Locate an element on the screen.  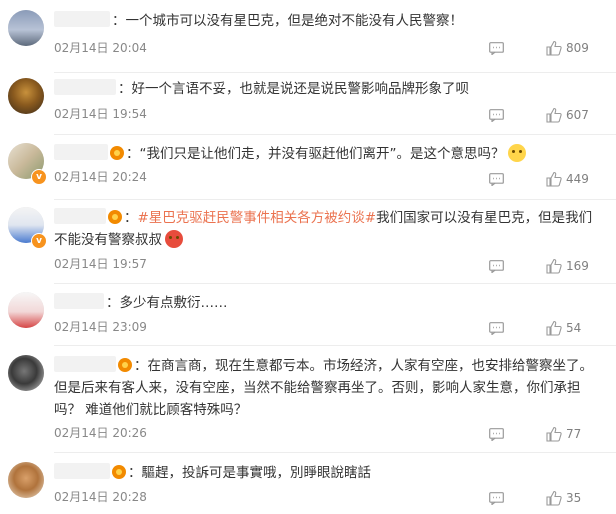
comment-content: ：驅趕，投訴可是事實哦，別睜眼說瞎話 is located at coordinates (249, 473).